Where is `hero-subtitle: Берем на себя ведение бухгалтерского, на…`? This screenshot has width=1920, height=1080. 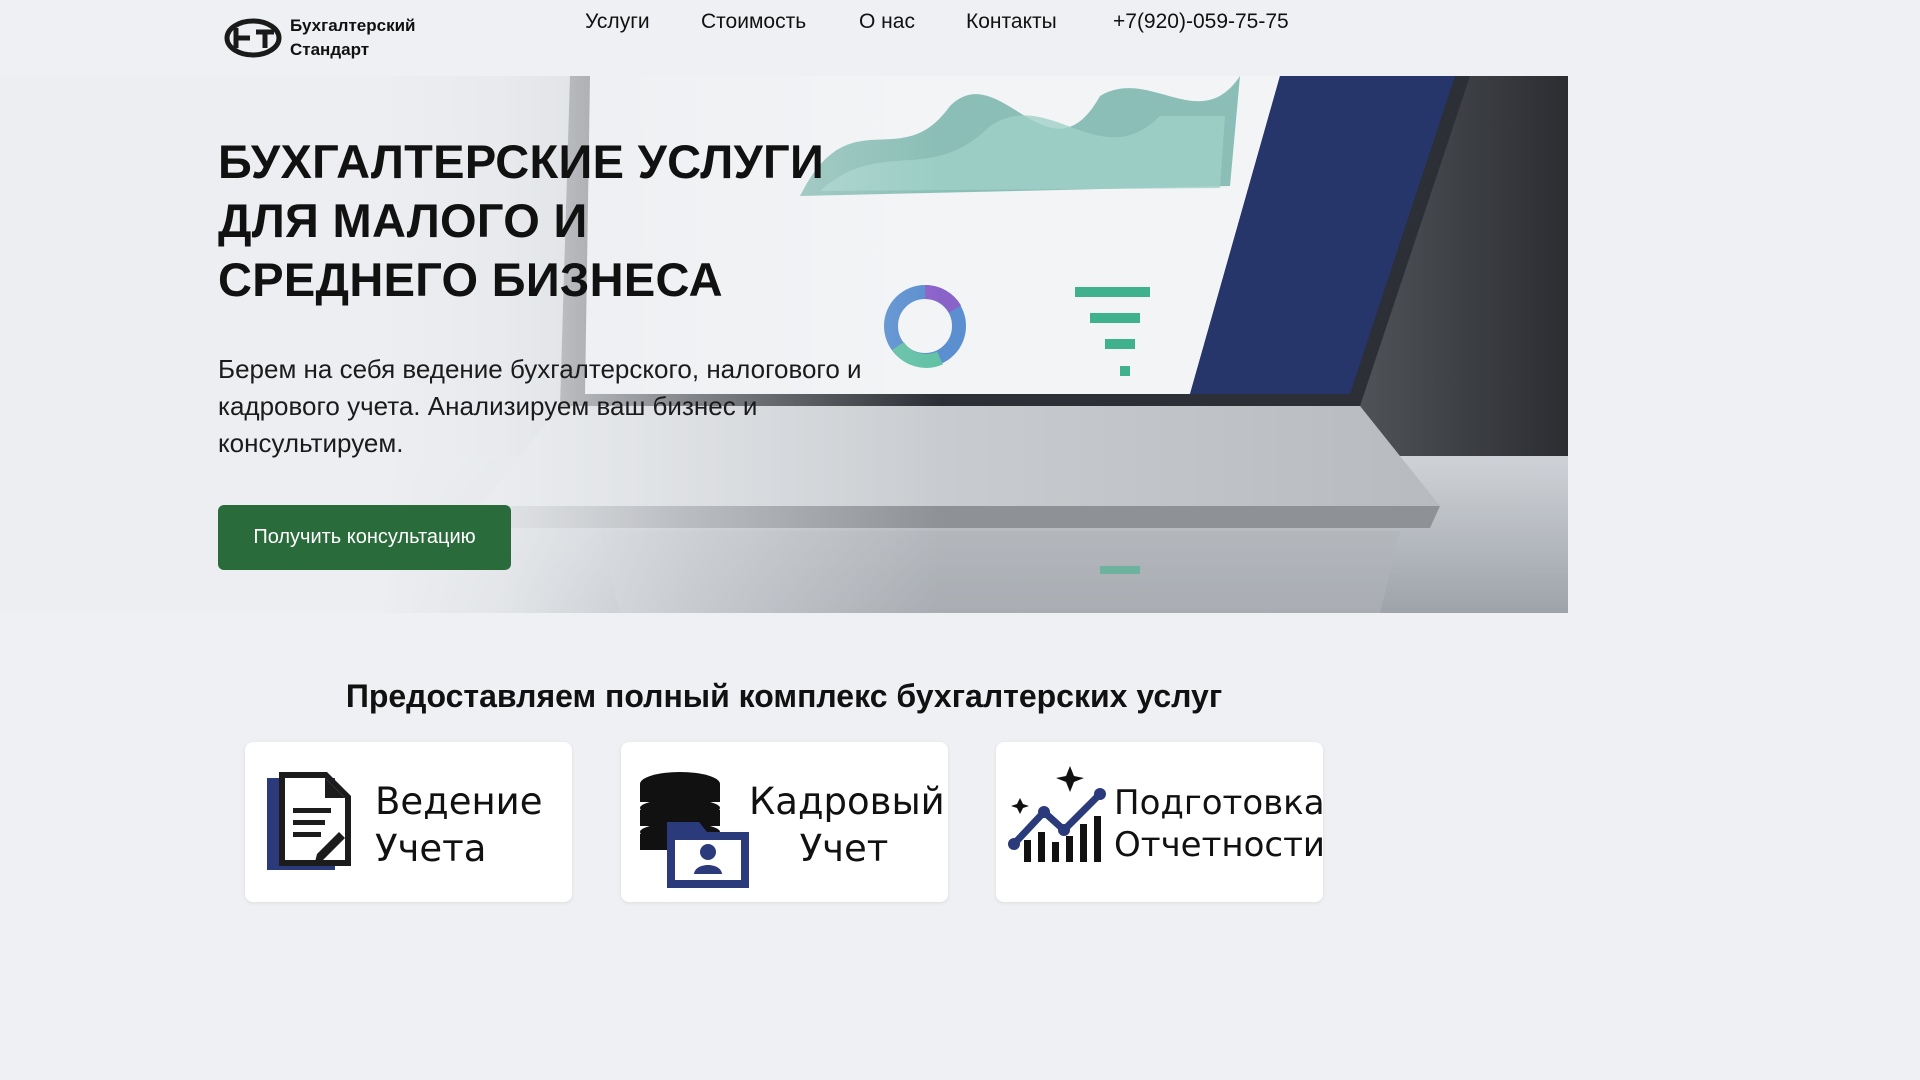 hero-subtitle: Берем на себя ведение бухгалтерского, на… is located at coordinates (540, 406).